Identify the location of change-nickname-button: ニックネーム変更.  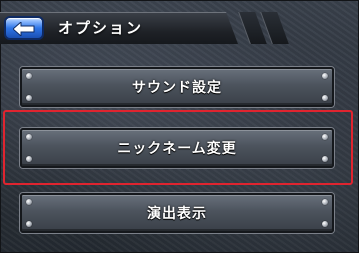
(177, 148).